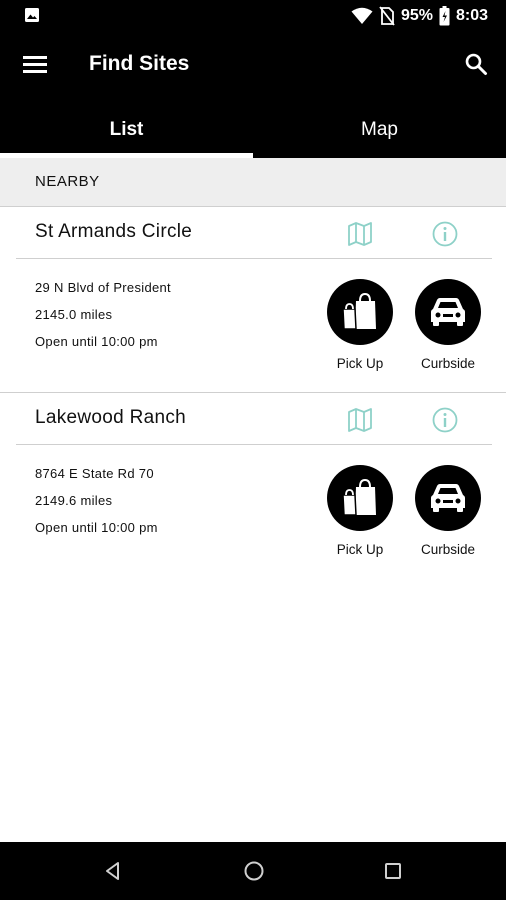 The image size is (506, 900). I want to click on home-button, so click(254, 871).